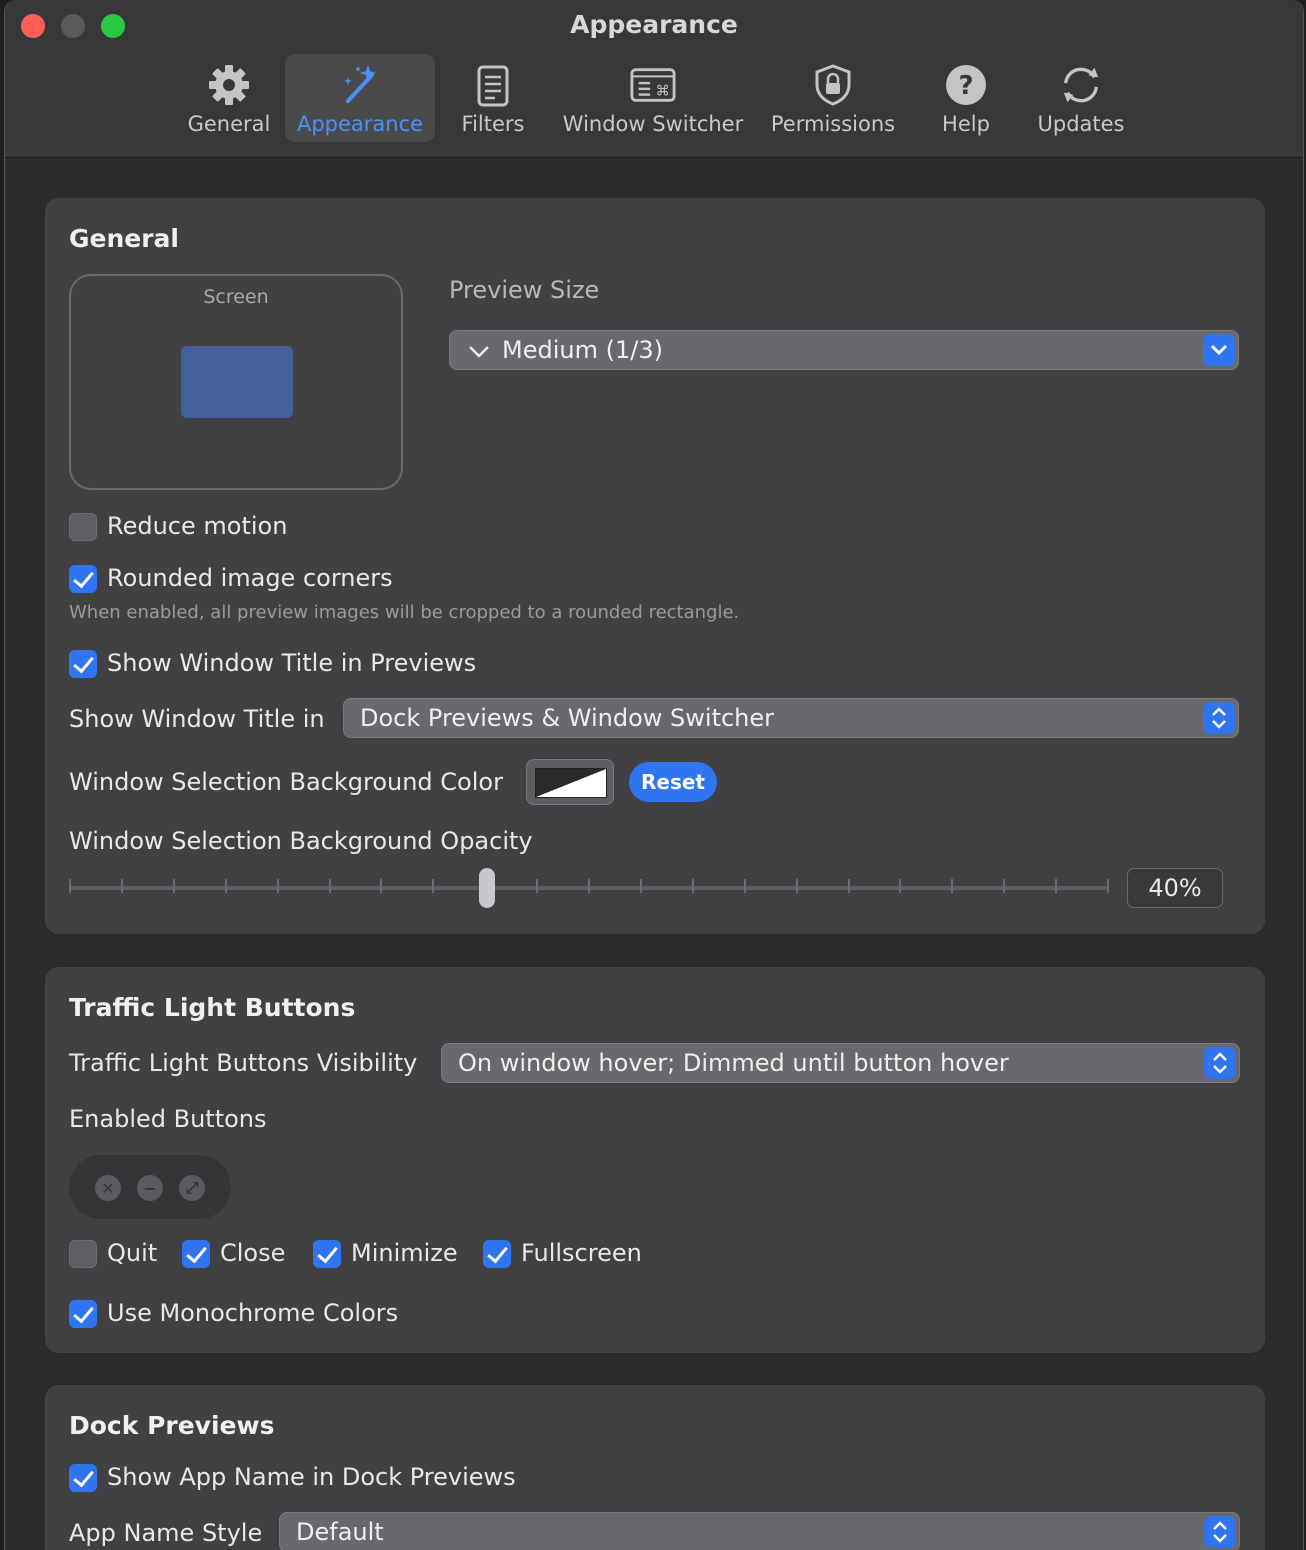  What do you see at coordinates (360, 124) in the screenshot?
I see `tab-appearance-label: Appearance` at bounding box center [360, 124].